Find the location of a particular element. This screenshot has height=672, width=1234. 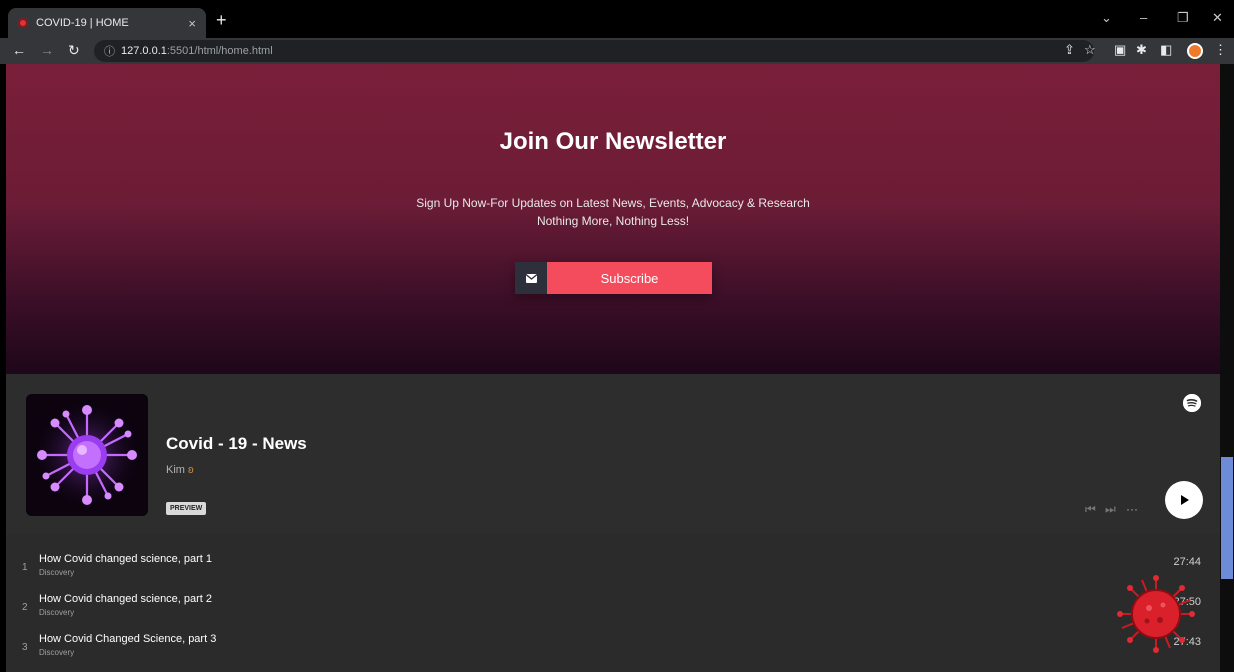

play-icon is located at coordinates (1185, 500).